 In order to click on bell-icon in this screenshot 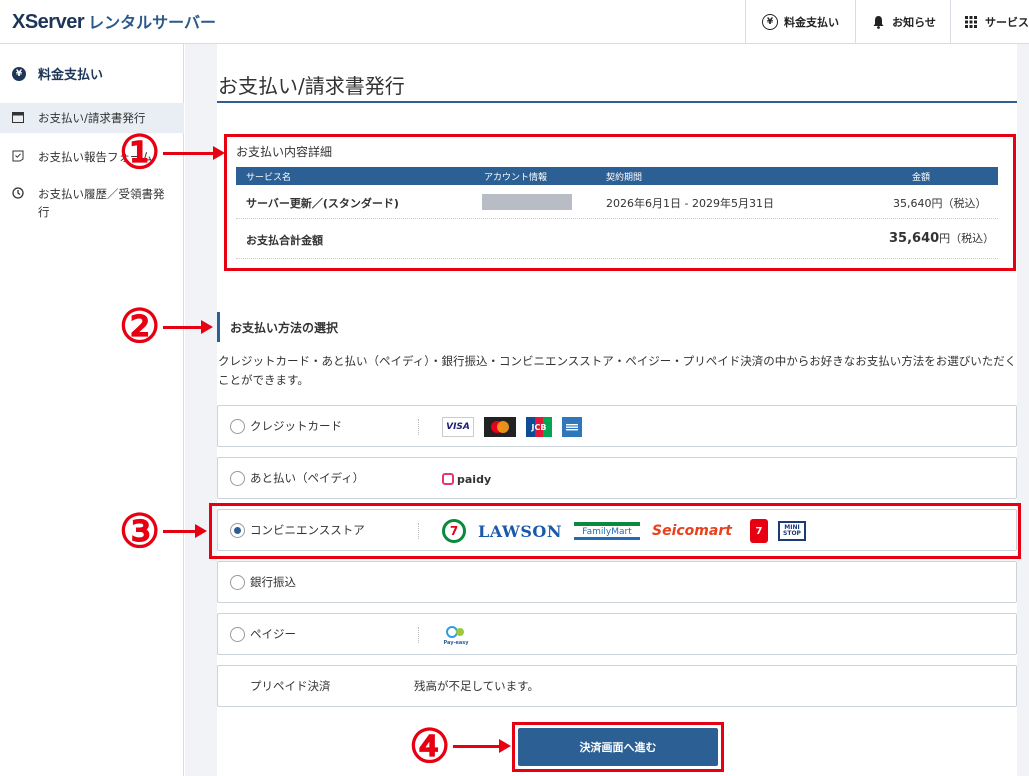, I will do `click(878, 22)`.